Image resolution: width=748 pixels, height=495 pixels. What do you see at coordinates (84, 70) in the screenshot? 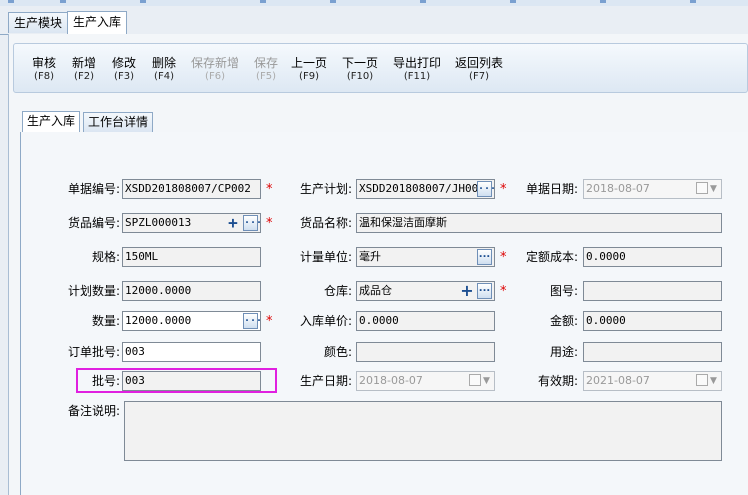
I see `new-button: 新增 (F2)` at bounding box center [84, 70].